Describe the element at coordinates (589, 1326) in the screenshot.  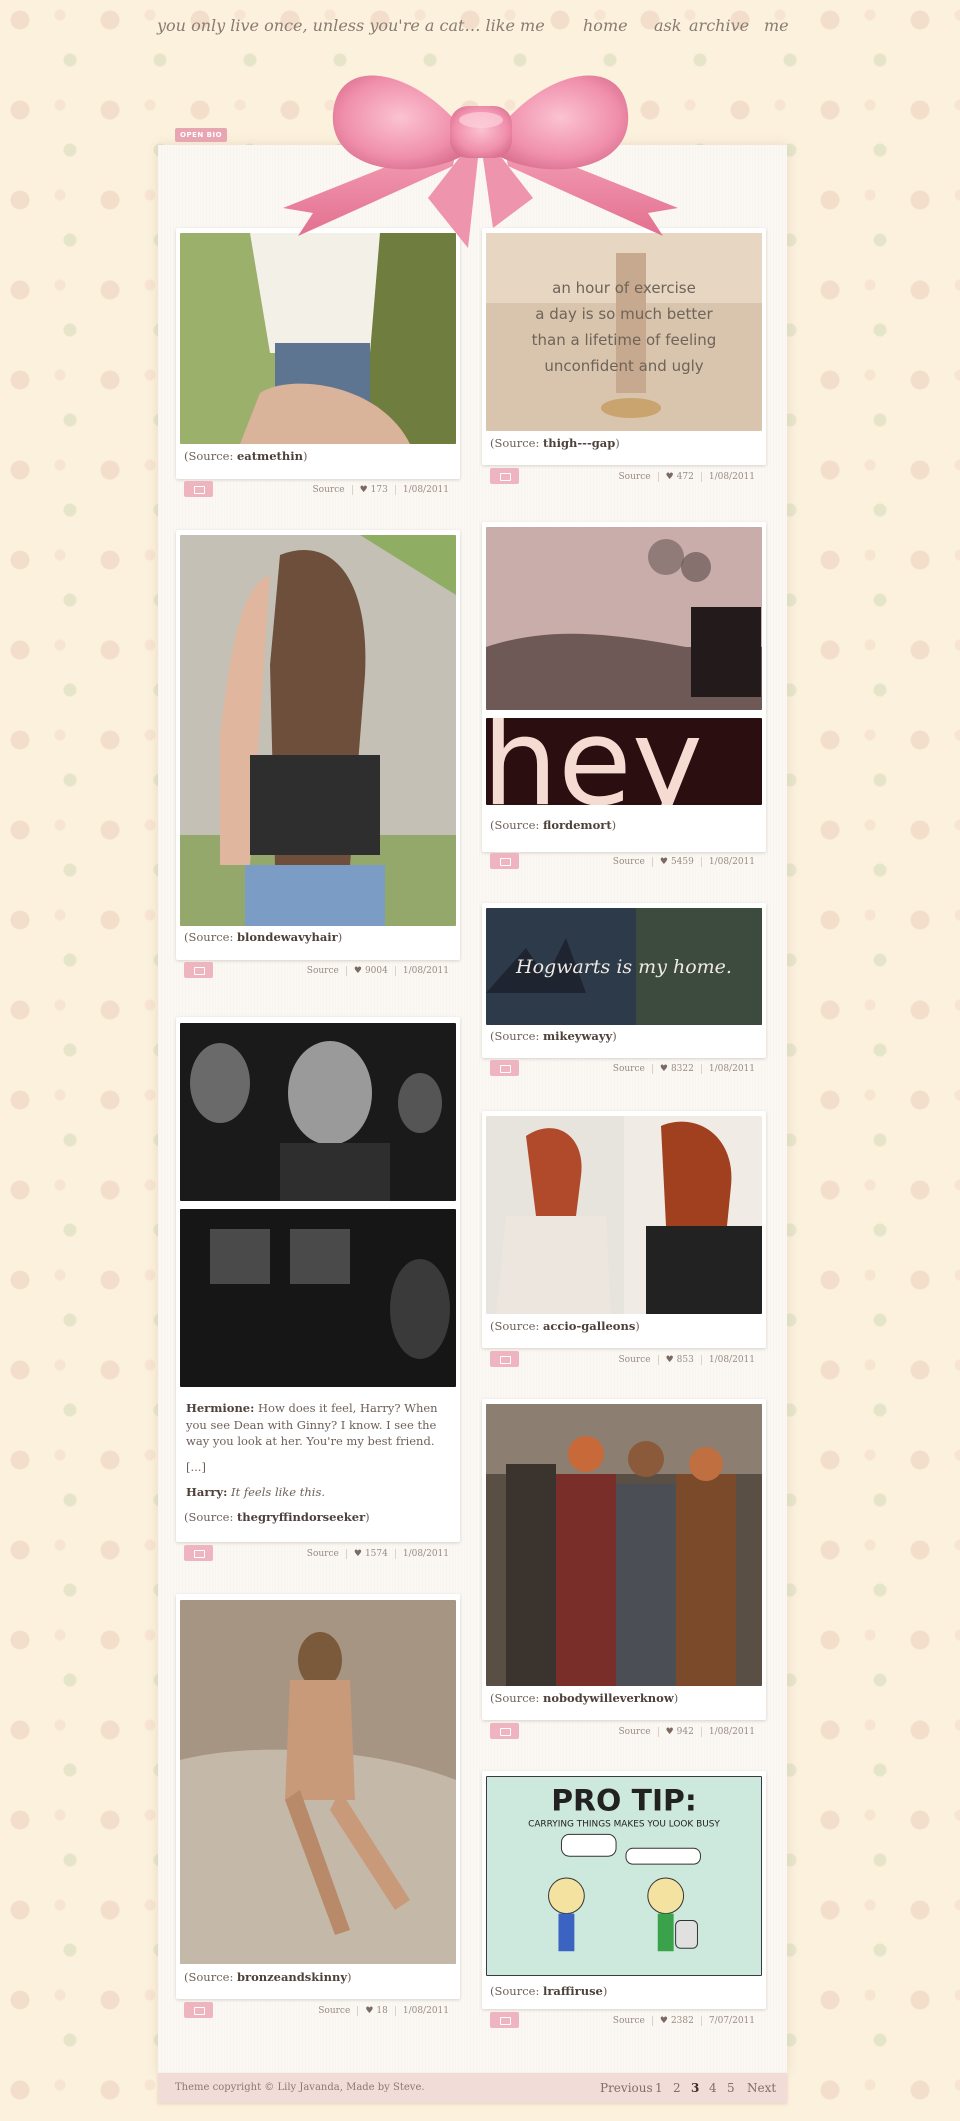
I see `source-link: accio-galleons` at that location.